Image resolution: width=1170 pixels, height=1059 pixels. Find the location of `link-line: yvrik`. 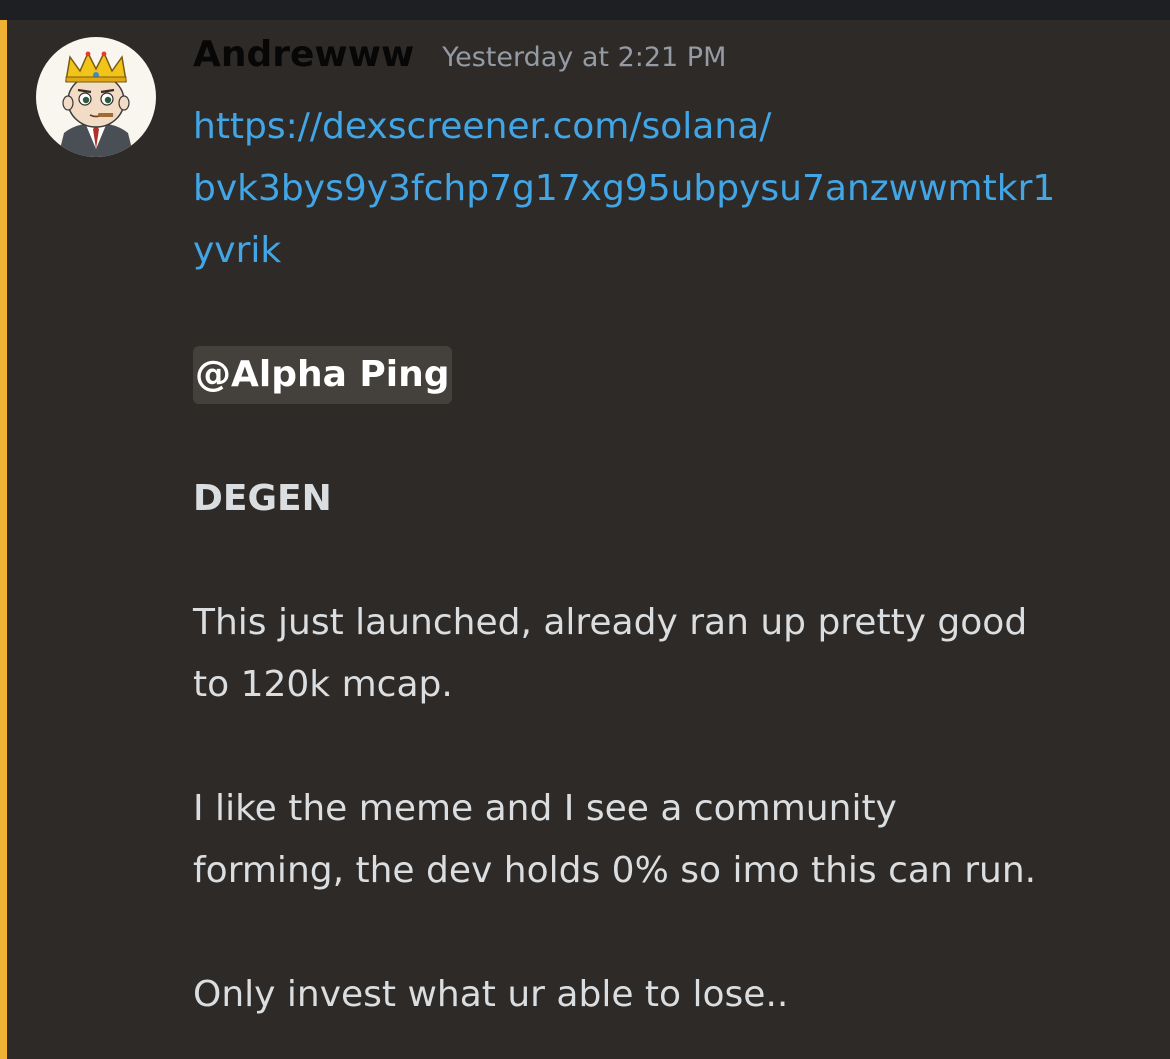

link-line: yvrik is located at coordinates (237, 250).